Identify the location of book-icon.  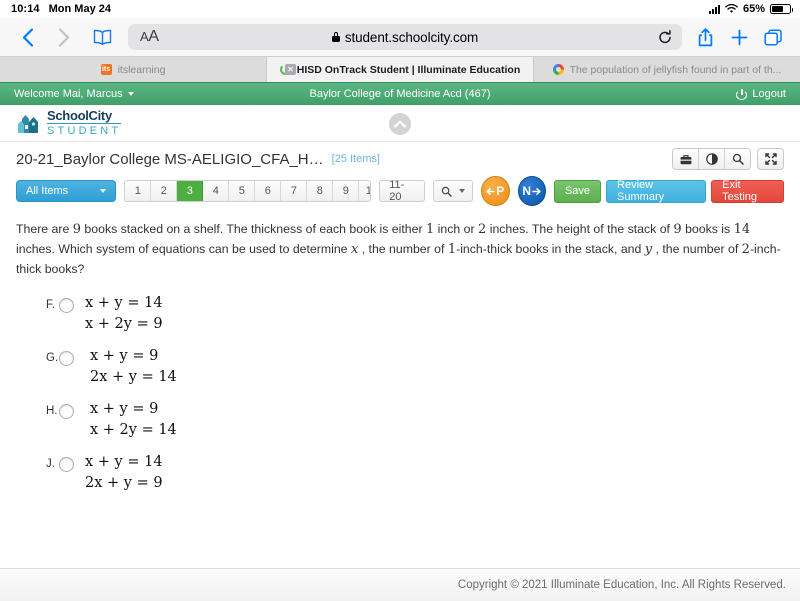
(102, 37).